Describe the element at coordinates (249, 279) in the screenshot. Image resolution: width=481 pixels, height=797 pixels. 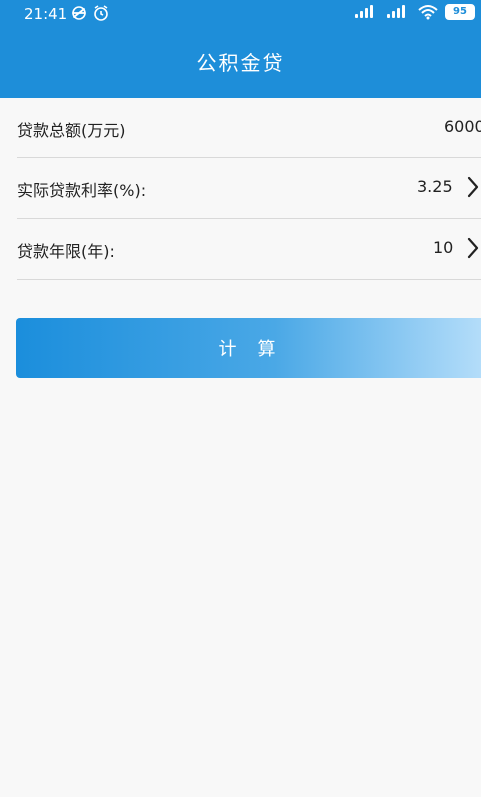
I see `divider` at that location.